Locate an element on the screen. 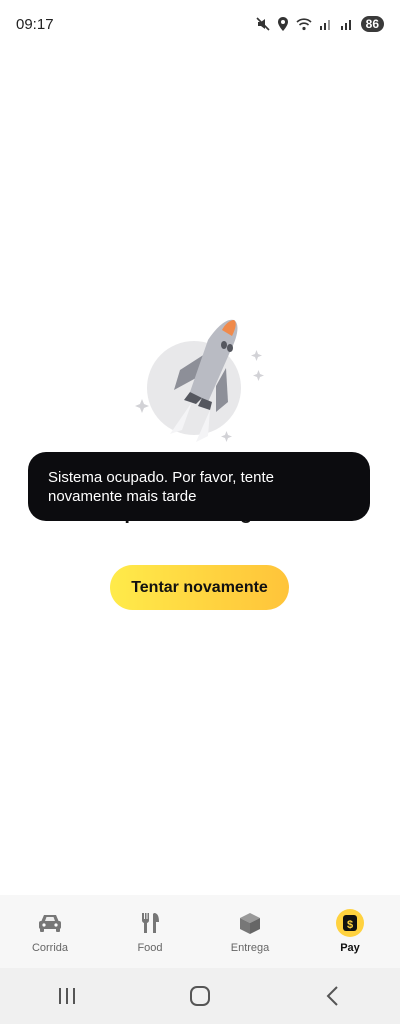  wallet-dollar-icon: $ is located at coordinates (350, 923).